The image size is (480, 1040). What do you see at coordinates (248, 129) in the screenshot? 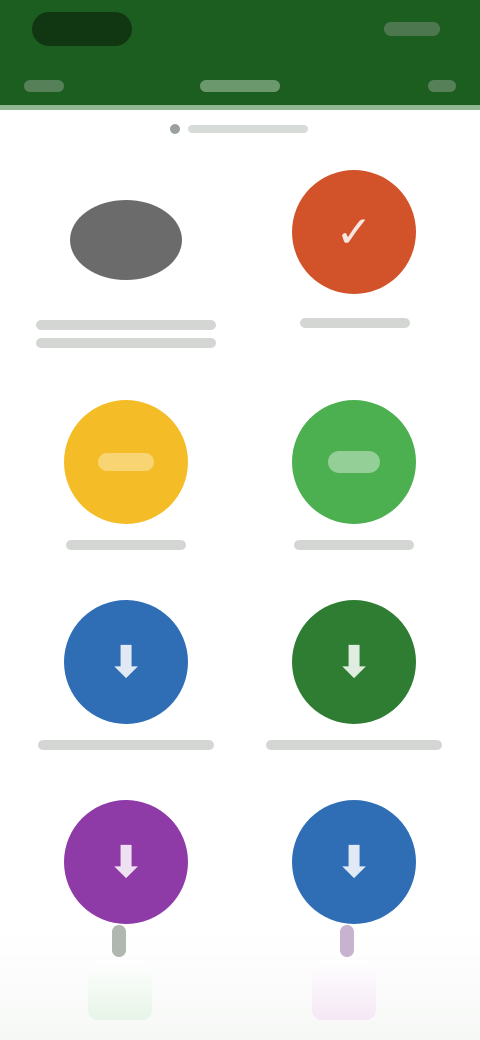
I see `hint-text` at bounding box center [248, 129].